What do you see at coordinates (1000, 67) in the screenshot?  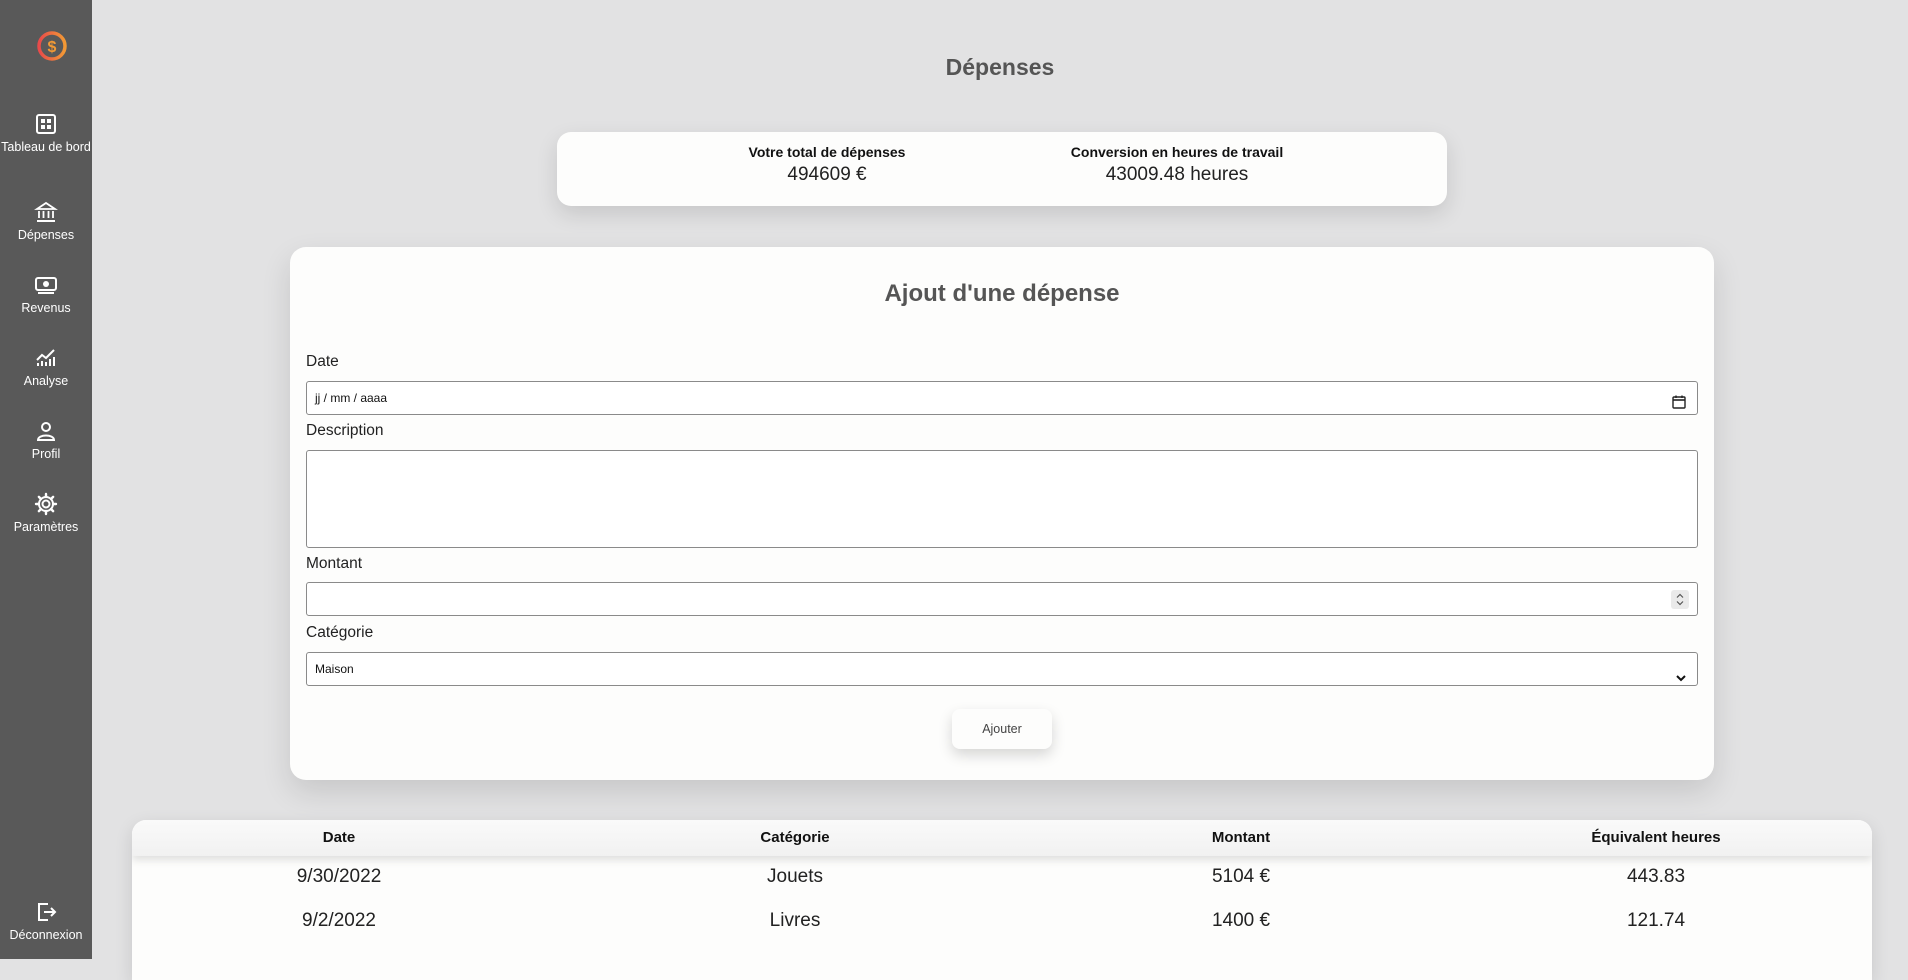 I see `page-title: Dépenses` at bounding box center [1000, 67].